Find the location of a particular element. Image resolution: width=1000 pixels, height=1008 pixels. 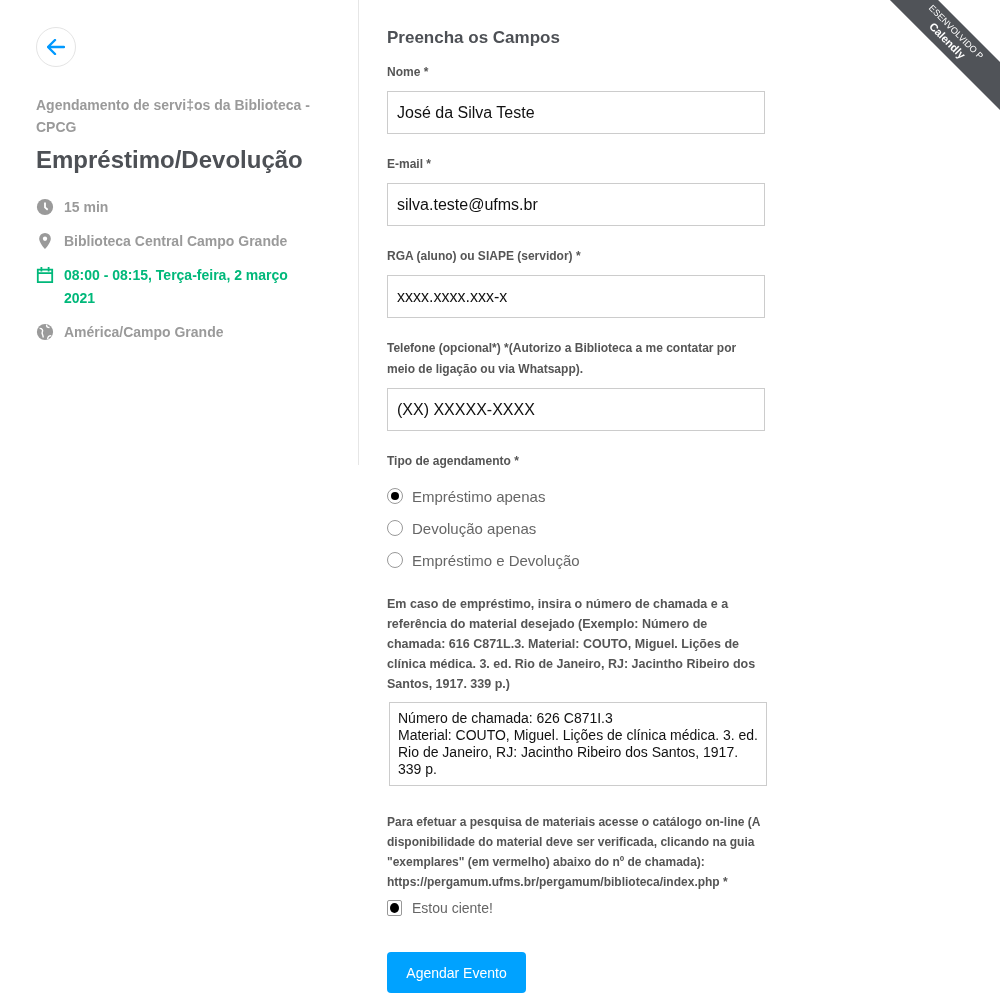

form-heading: Preencha os Campos is located at coordinates (474, 38).